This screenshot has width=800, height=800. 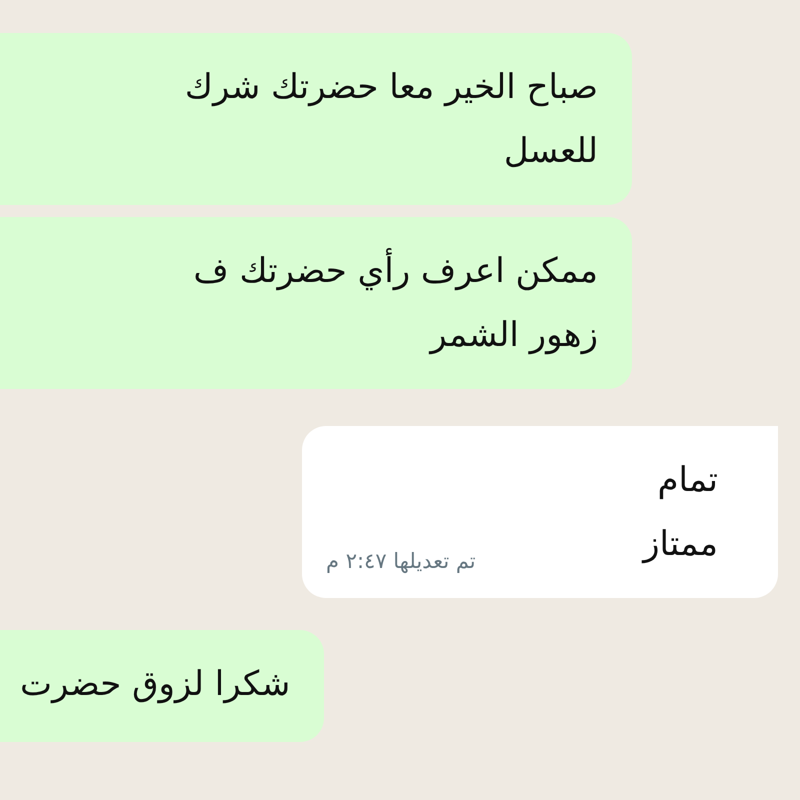 What do you see at coordinates (309, 271) in the screenshot?
I see `message-text: ممكن اعرف رأي حضرتك ف` at bounding box center [309, 271].